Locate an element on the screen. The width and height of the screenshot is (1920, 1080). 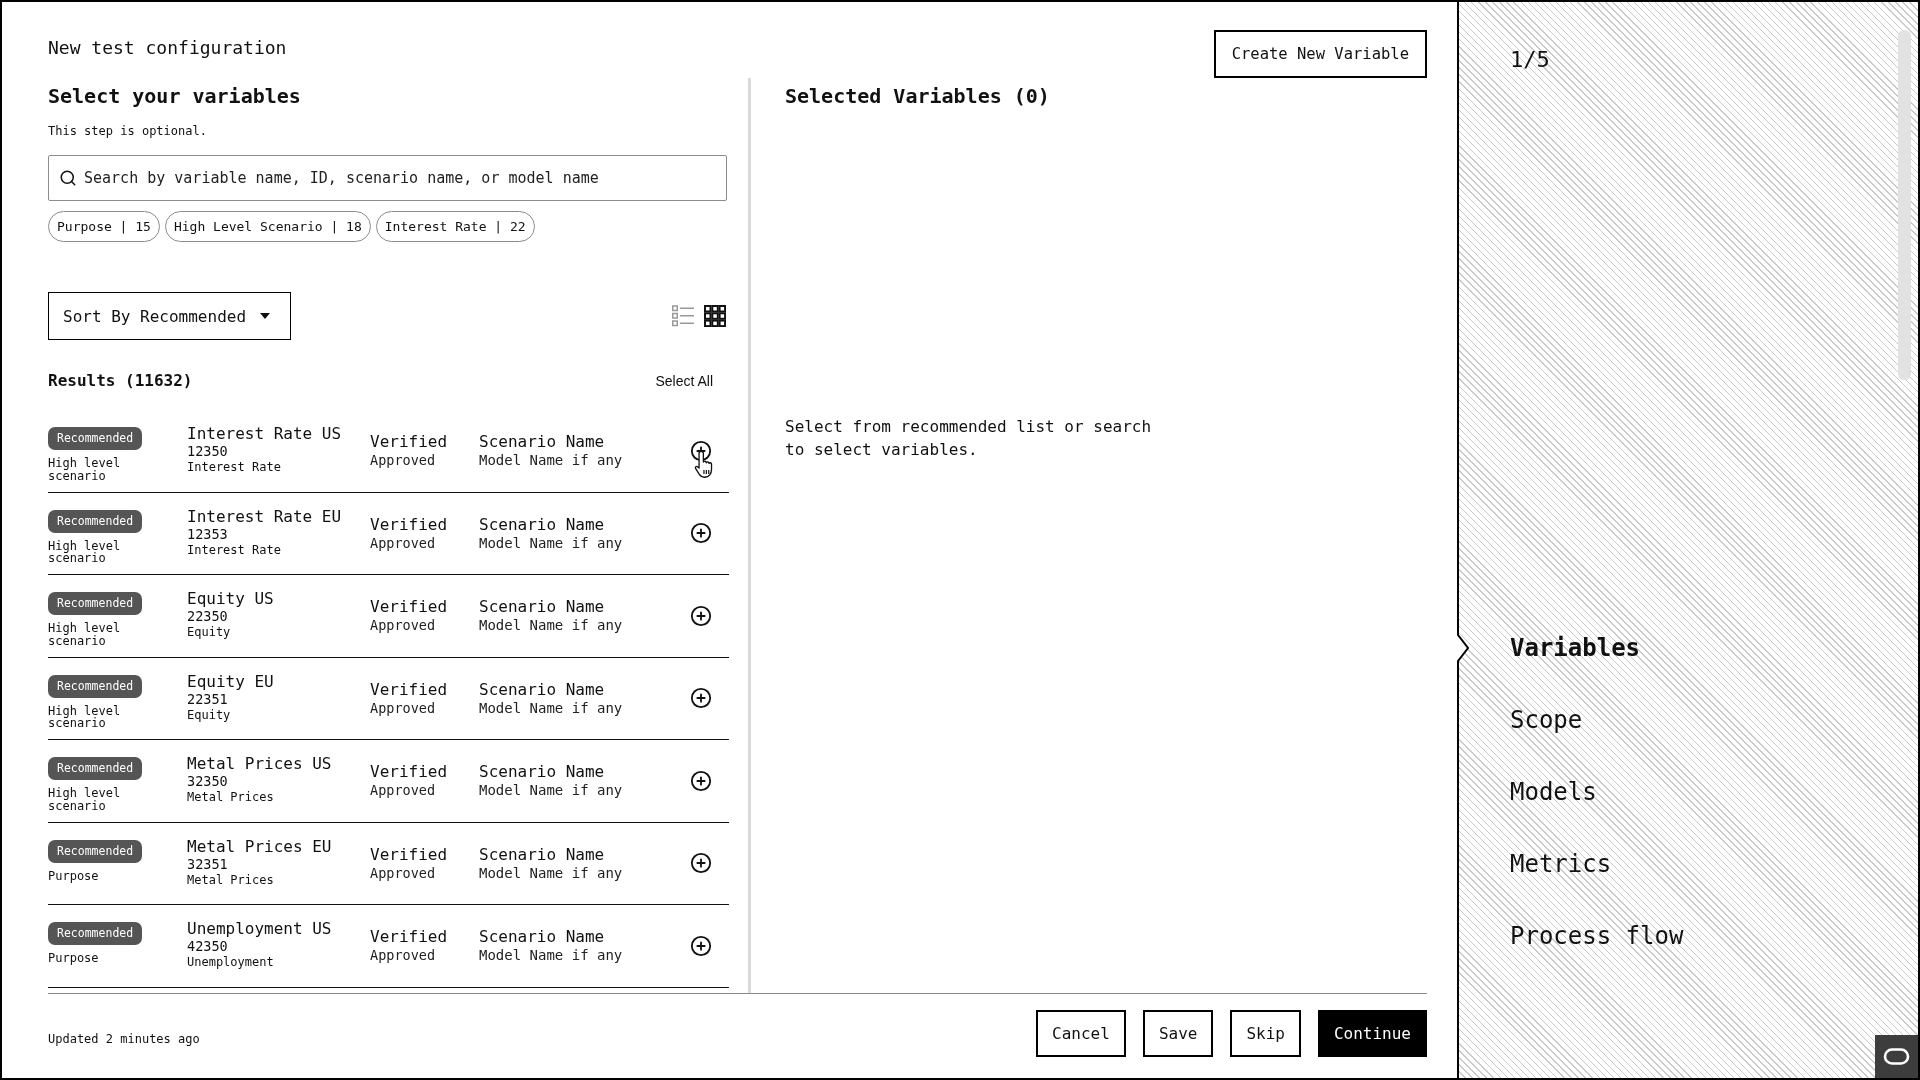
step-item: Scope is located at coordinates (1521, 720).